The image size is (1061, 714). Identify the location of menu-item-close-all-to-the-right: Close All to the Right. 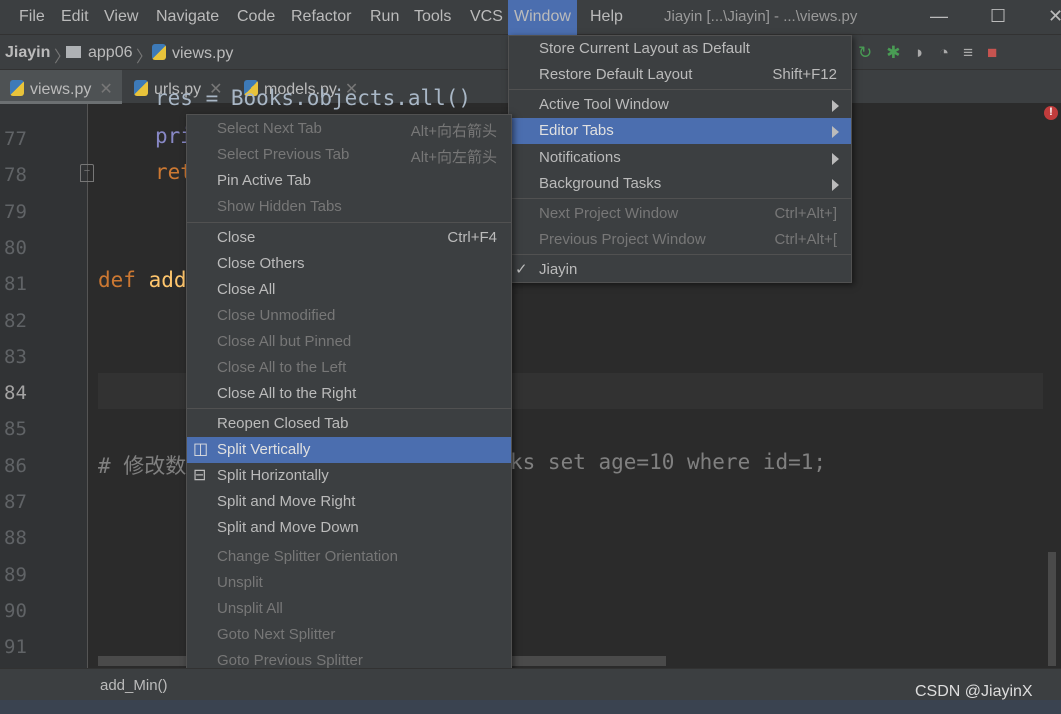
(349, 394).